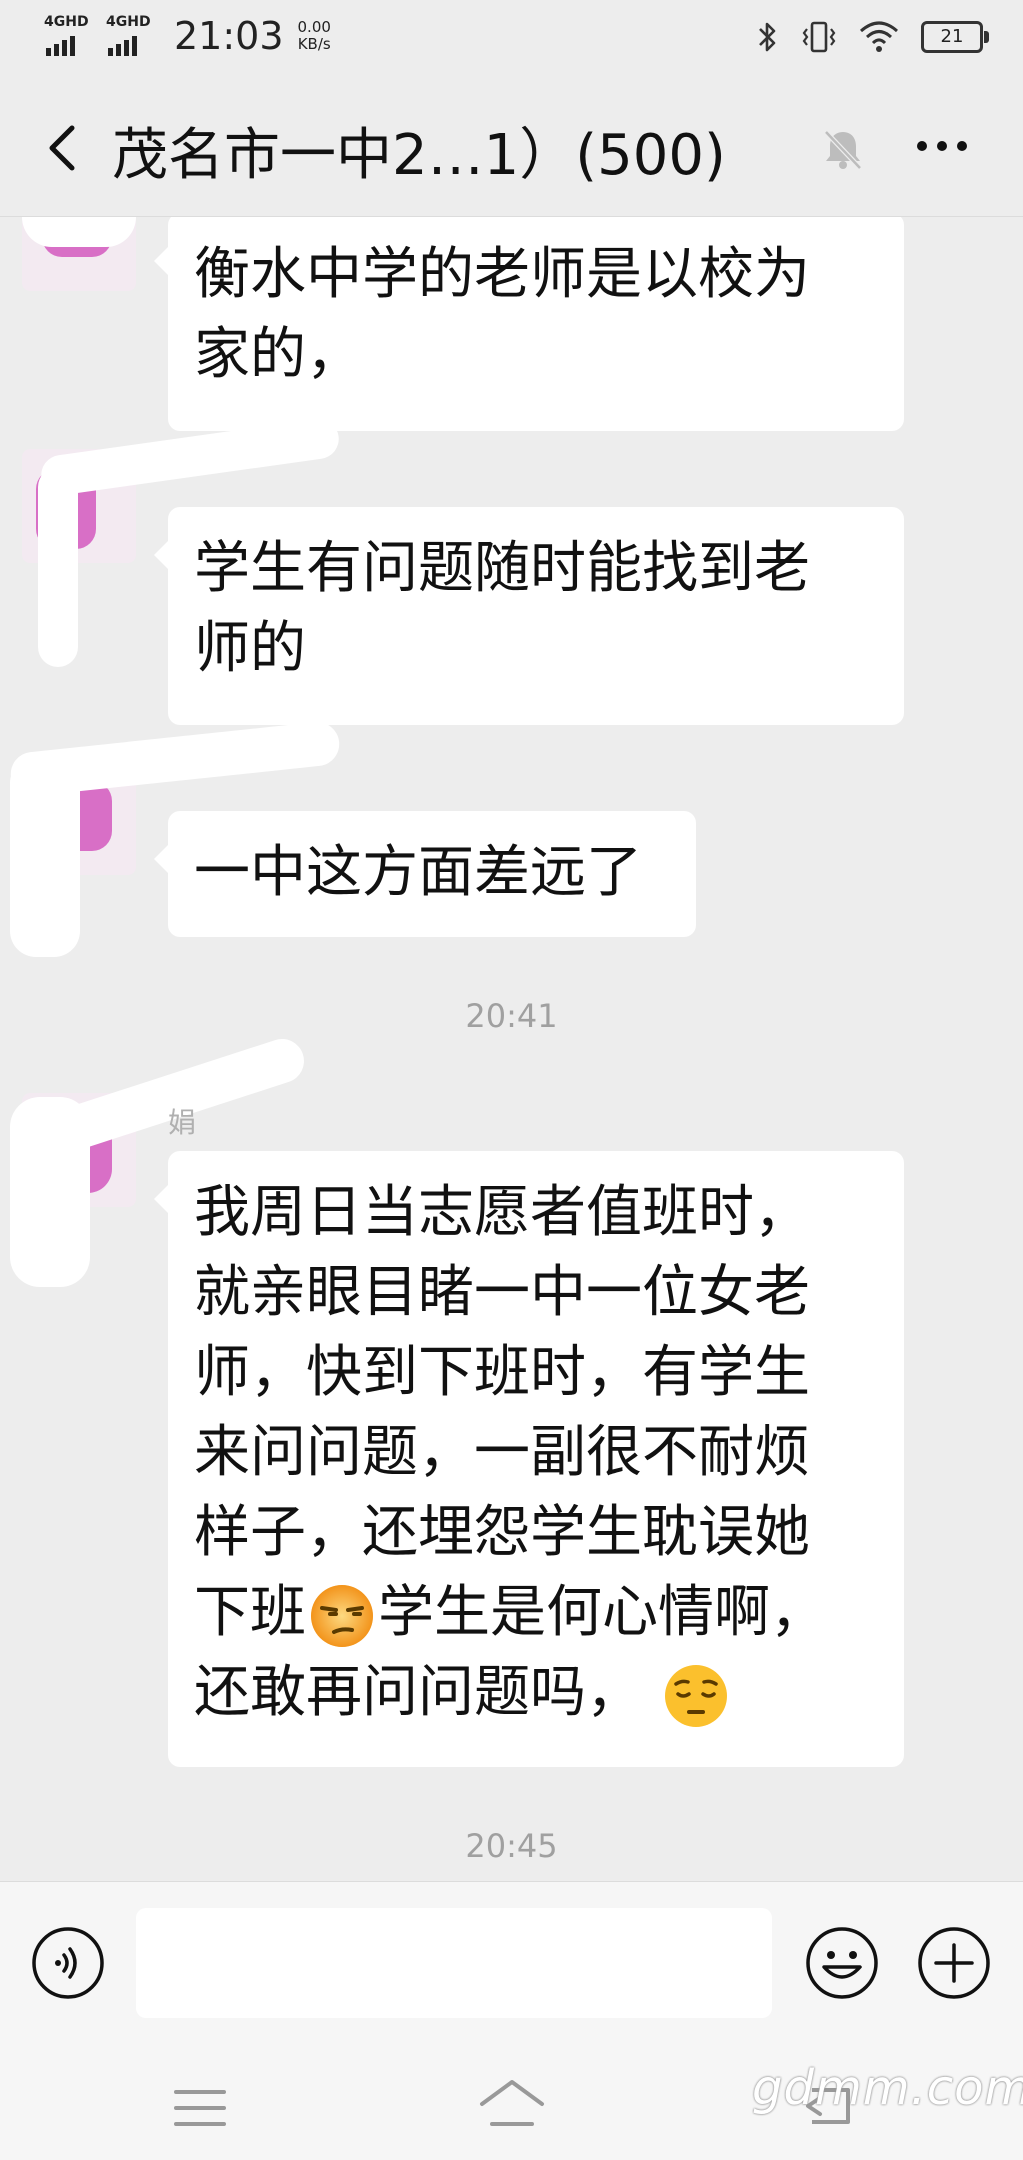 This screenshot has height=2160, width=1023. What do you see at coordinates (502, 1532) in the screenshot?
I see `message-line: 样子，还埋怨学生耽误她` at bounding box center [502, 1532].